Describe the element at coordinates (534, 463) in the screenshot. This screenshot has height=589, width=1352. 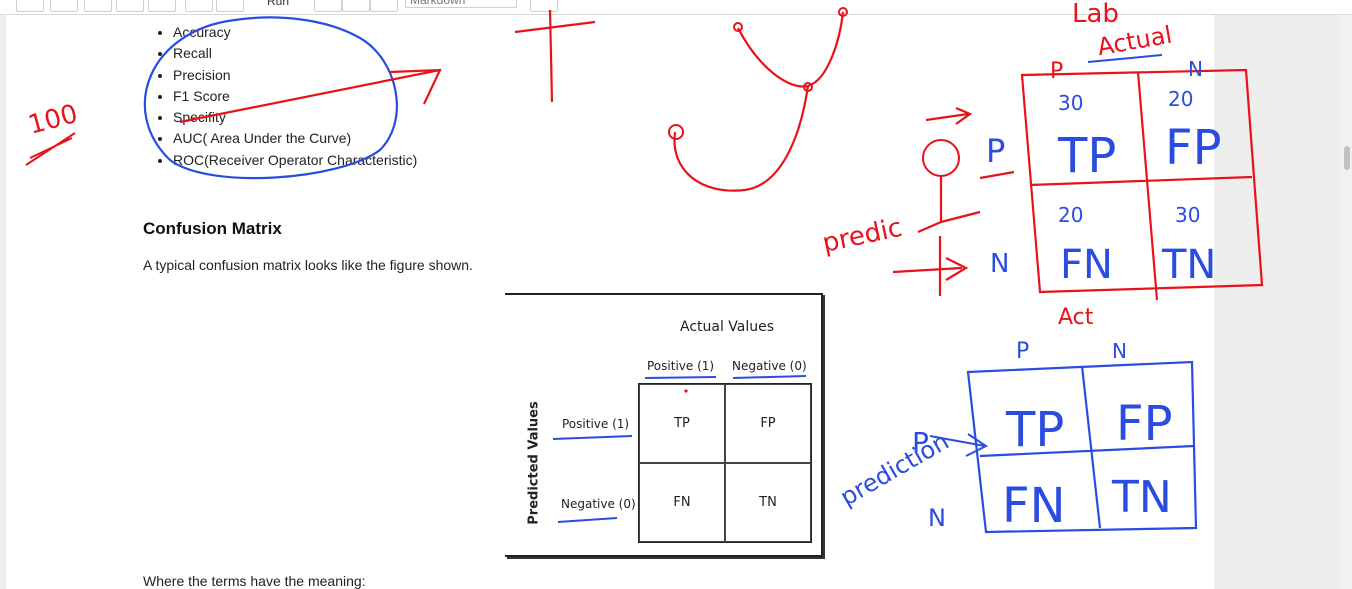
I see `predicted-values-label: Predicted Values` at that location.